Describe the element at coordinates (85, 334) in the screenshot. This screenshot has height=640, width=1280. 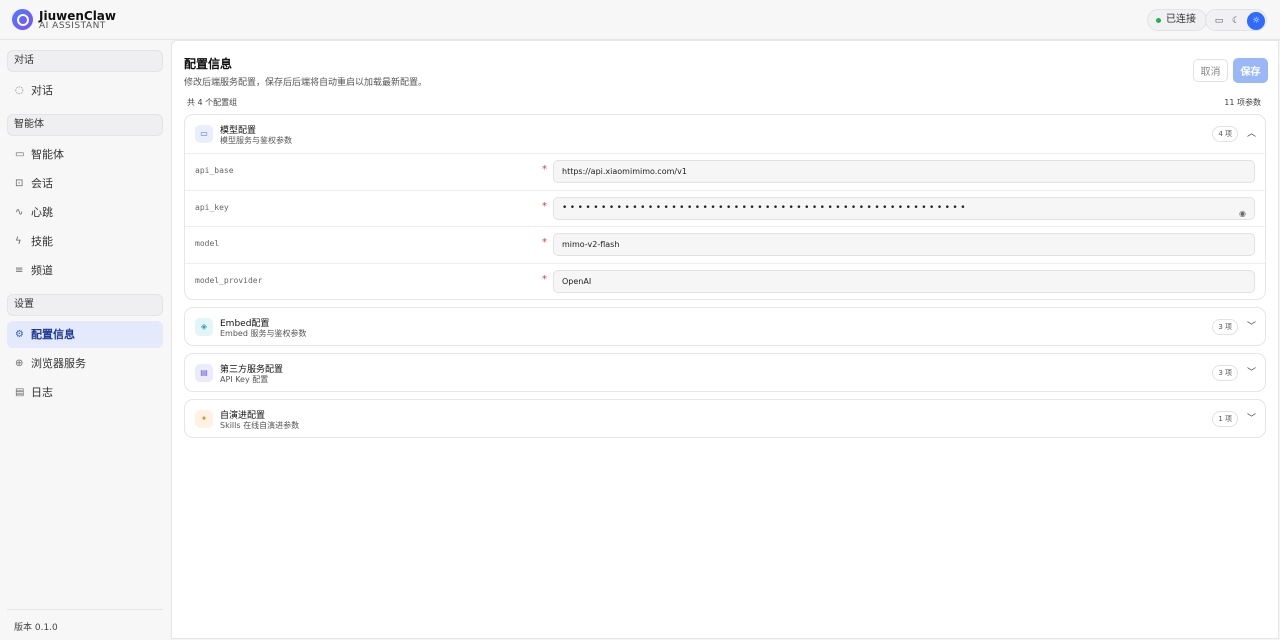
I see `sidebar-item-config: ⚙ 配置信息` at that location.